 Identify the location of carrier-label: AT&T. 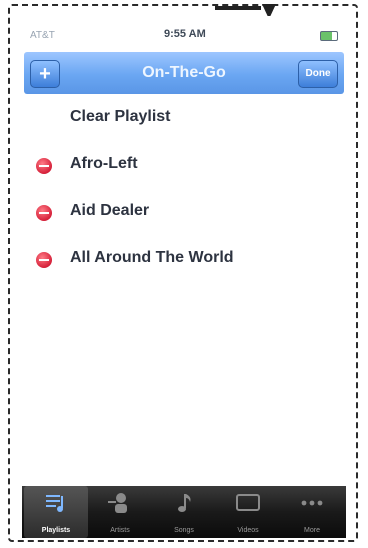
(42, 35).